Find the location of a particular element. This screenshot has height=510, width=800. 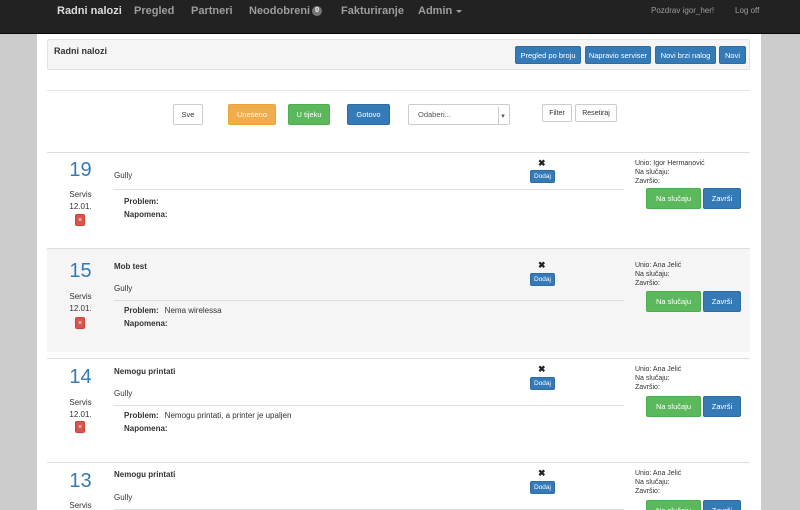

filter-all-button: Sve is located at coordinates (188, 114).